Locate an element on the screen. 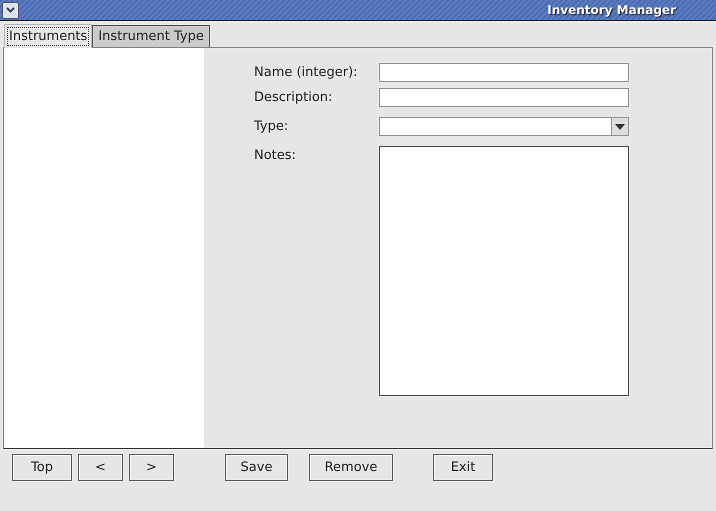 This screenshot has width=716, height=511. field-label: Notes: is located at coordinates (275, 156).